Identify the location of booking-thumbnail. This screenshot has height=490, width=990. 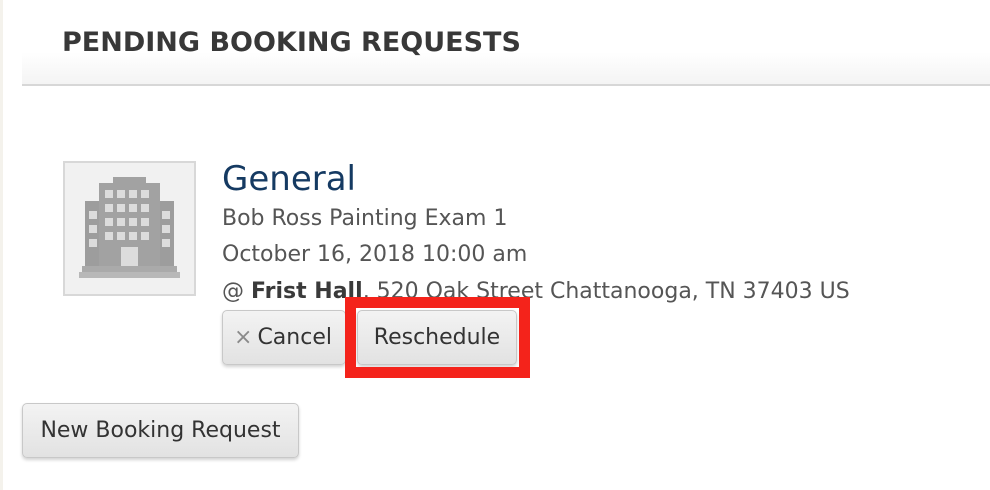
(129, 228).